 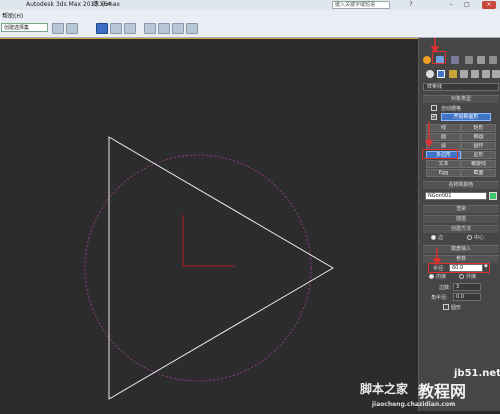 I want to click on corner-radius-label: 角半径:, so click(x=439, y=298).